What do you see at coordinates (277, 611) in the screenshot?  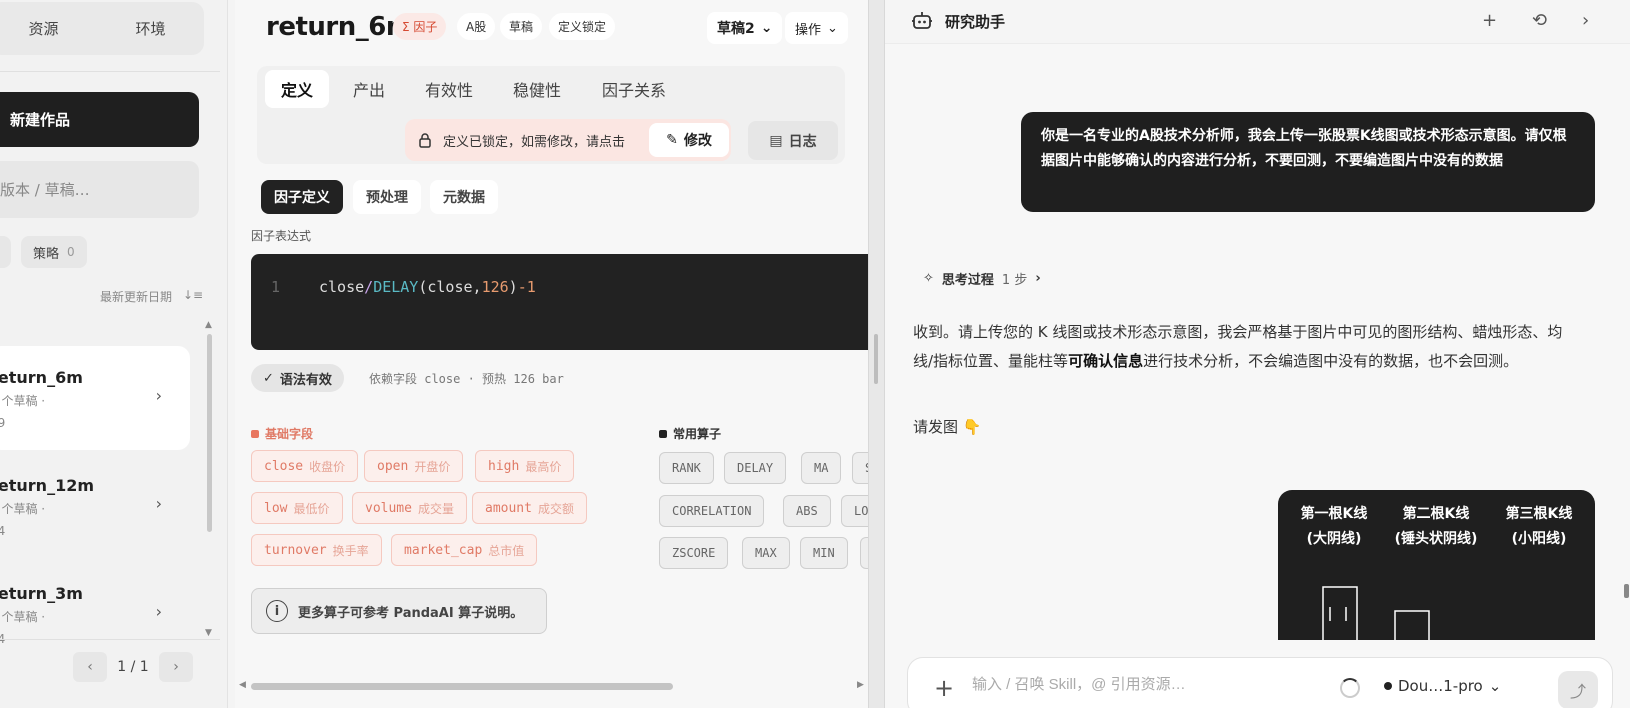 I see `info-icon: i` at bounding box center [277, 611].